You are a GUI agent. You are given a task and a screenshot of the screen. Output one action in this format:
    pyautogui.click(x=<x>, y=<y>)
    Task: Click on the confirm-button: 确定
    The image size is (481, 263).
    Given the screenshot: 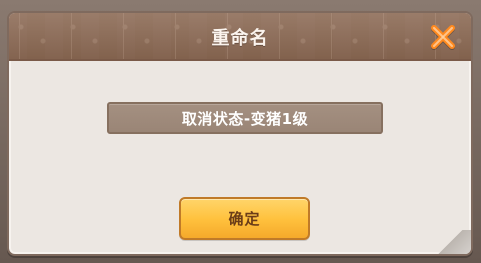 What is the action you would take?
    pyautogui.click(x=244, y=218)
    